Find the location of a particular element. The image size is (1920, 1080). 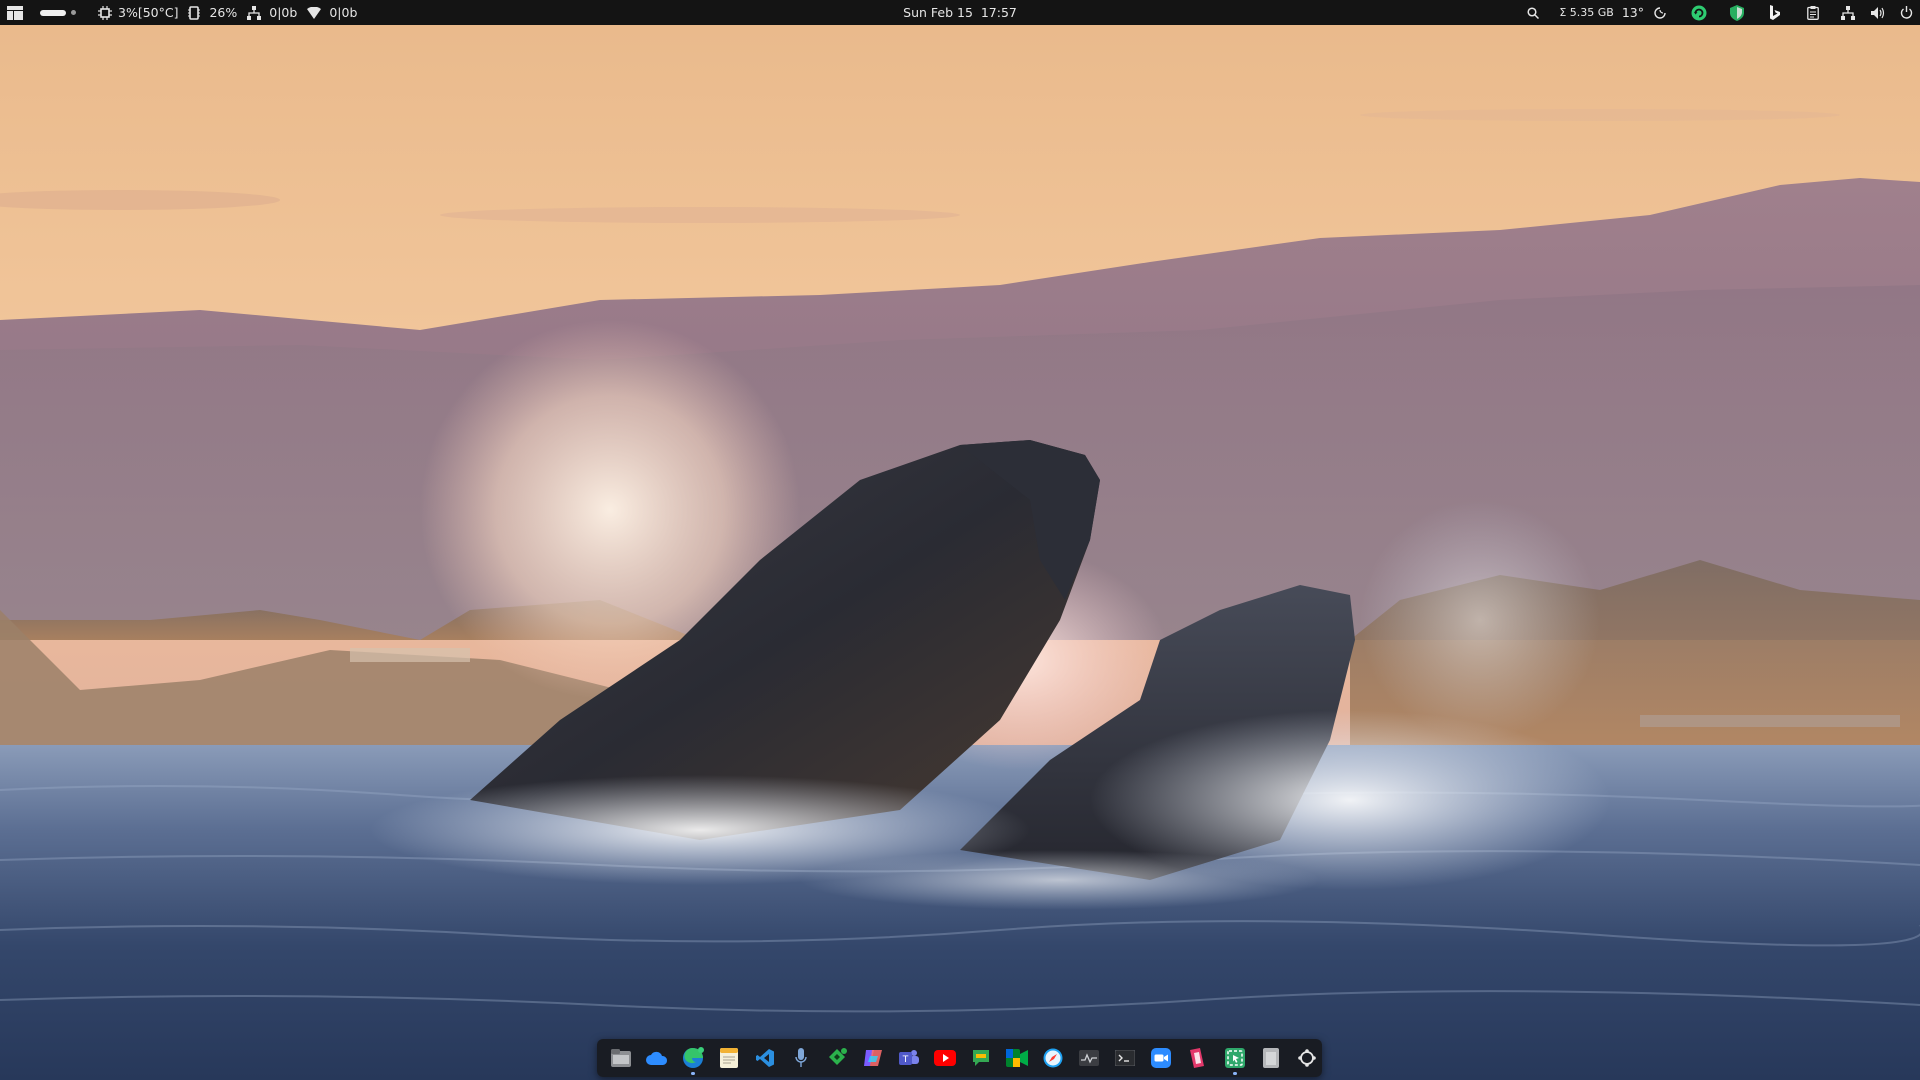

compass-icon is located at coordinates (1053, 1058).